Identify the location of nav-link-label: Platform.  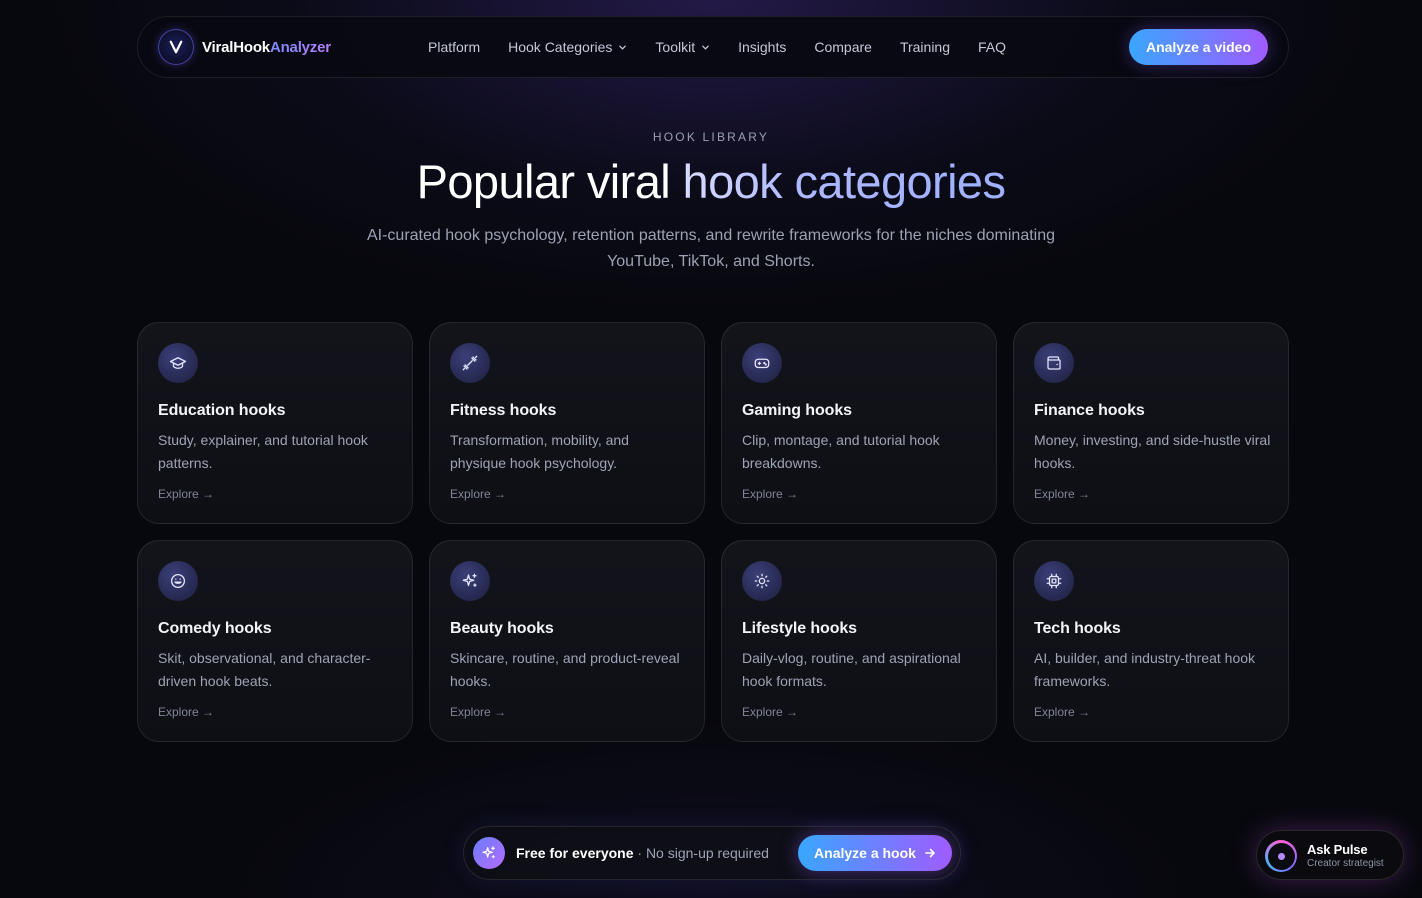
(454, 47).